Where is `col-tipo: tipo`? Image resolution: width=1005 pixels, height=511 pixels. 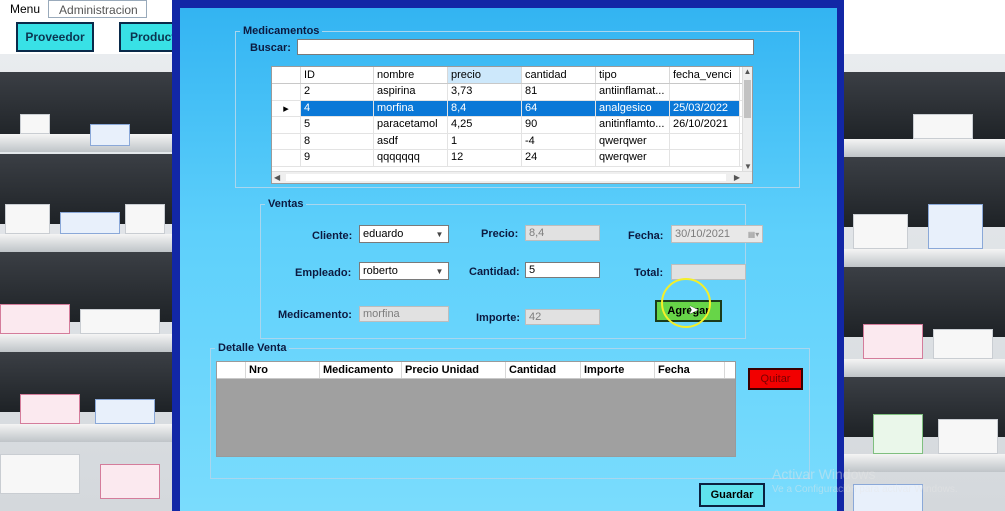
col-tipo: tipo is located at coordinates (633, 75).